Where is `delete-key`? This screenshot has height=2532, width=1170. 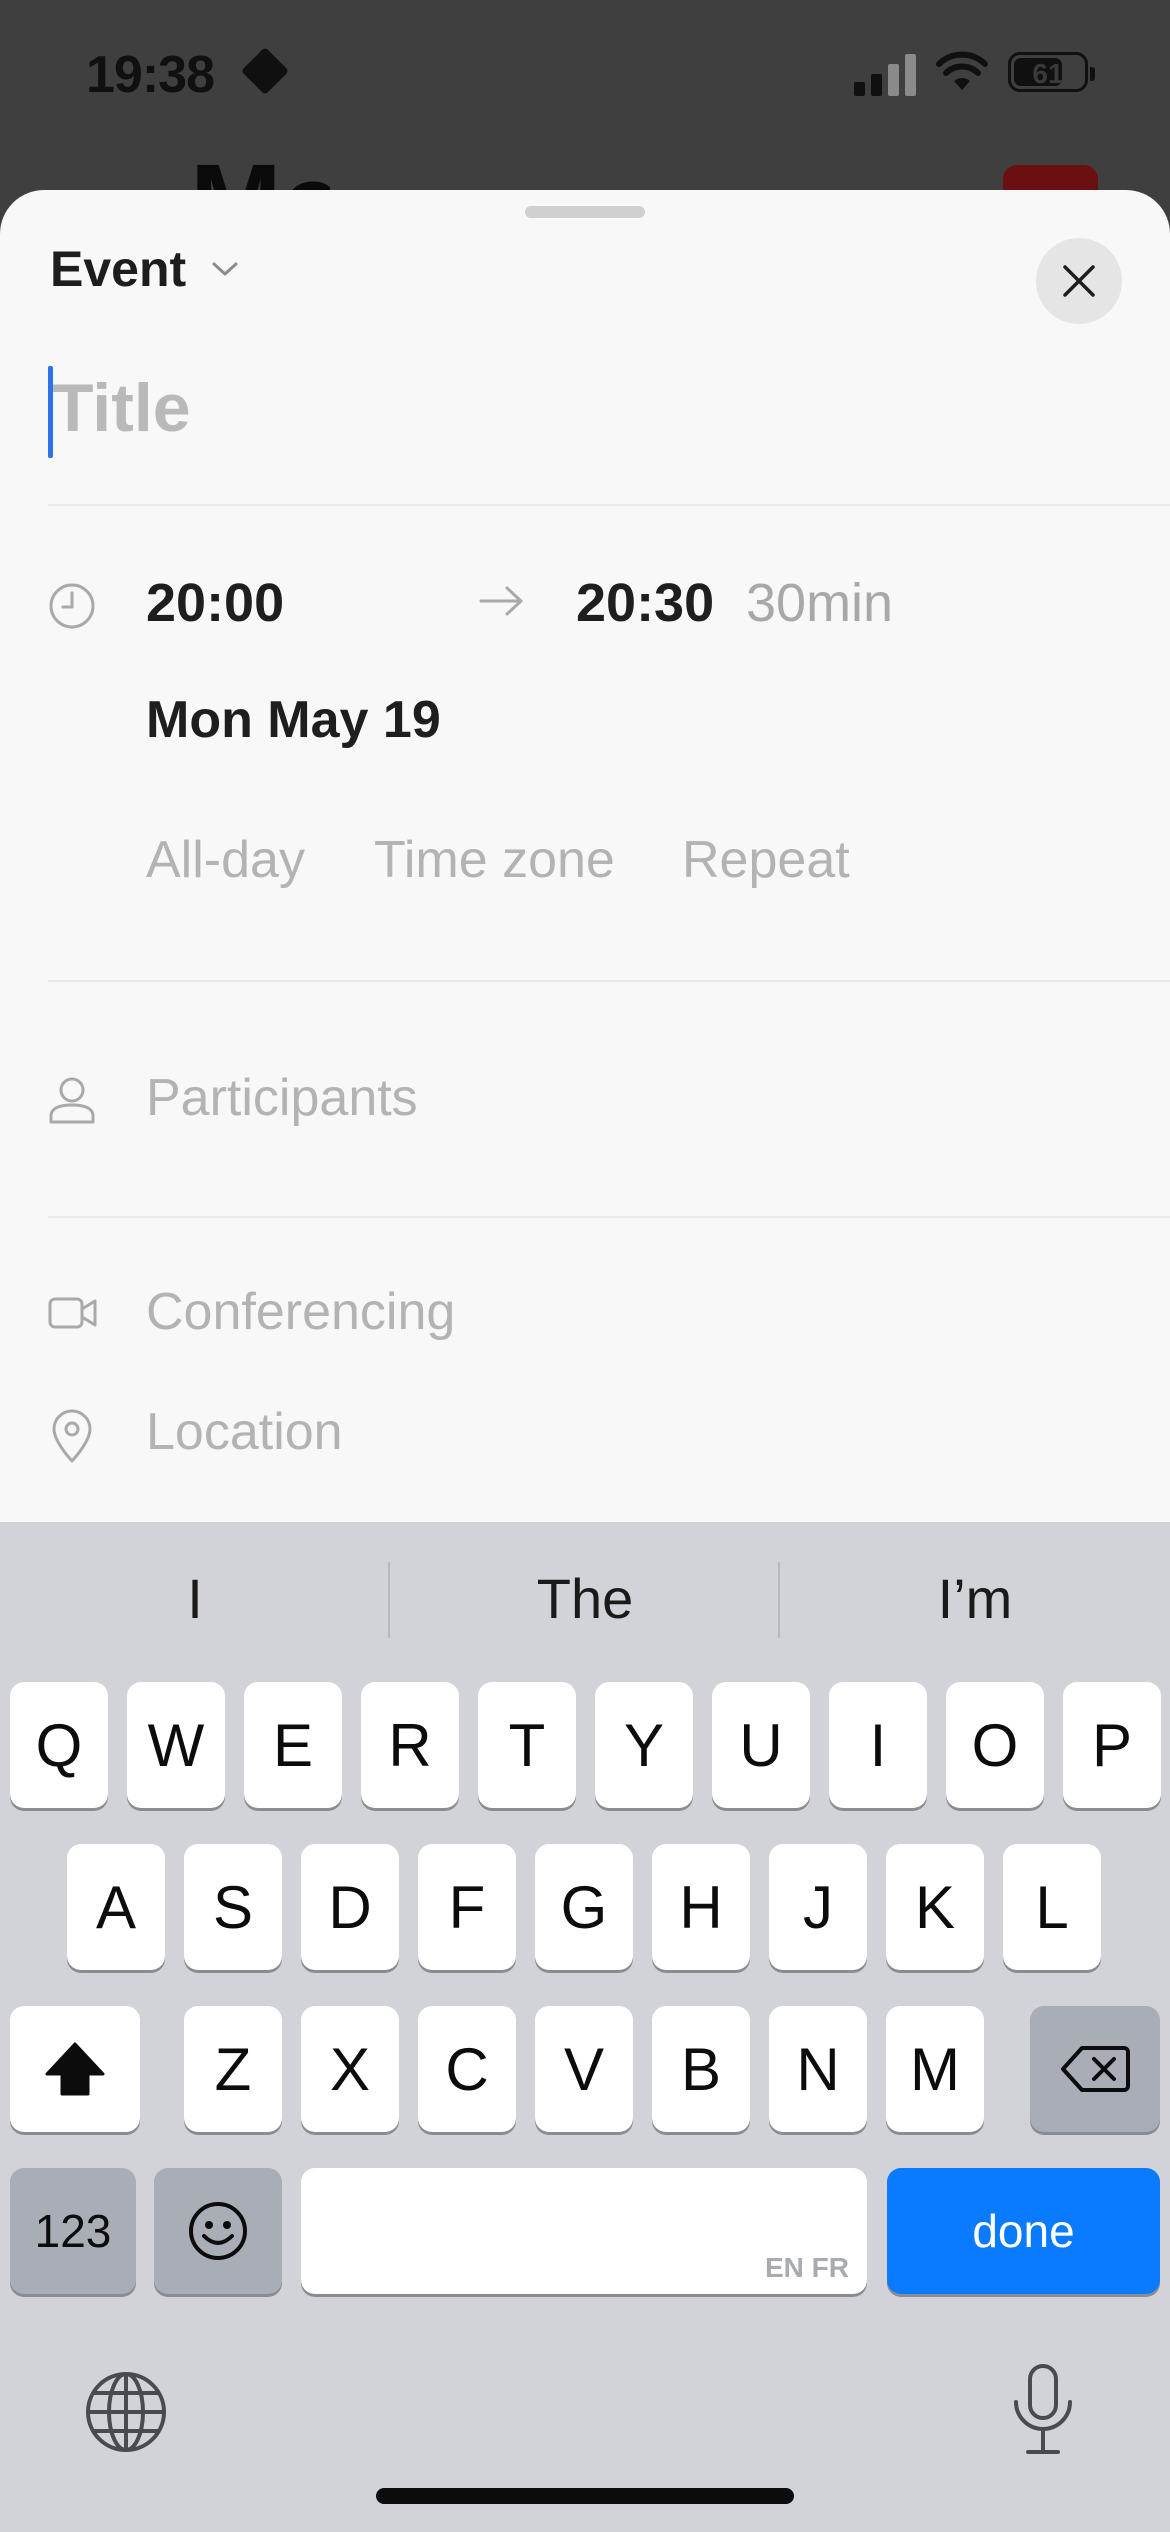
delete-key is located at coordinates (1095, 2069).